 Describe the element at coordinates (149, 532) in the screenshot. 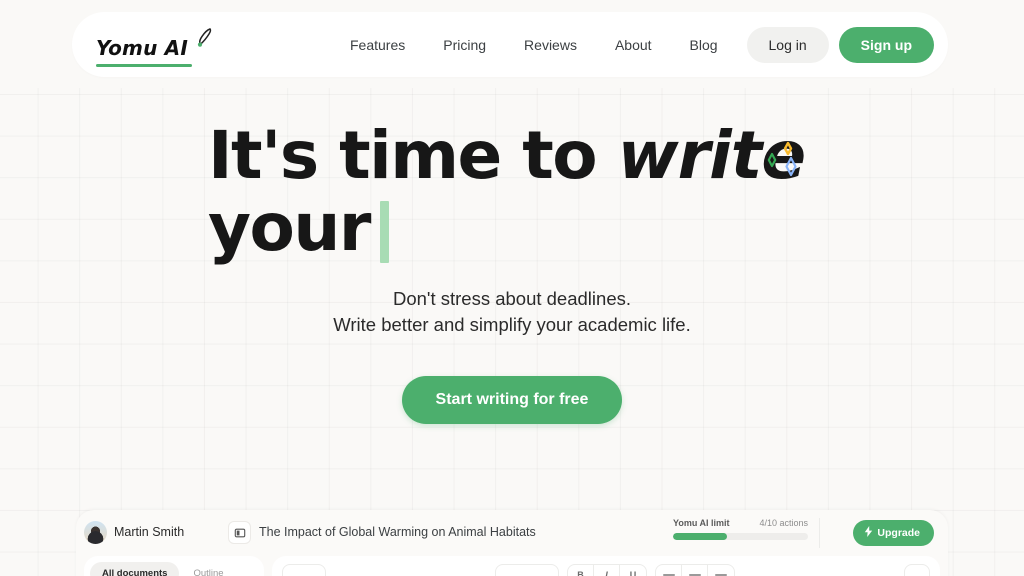

I see `user-name: Martin Smith` at that location.